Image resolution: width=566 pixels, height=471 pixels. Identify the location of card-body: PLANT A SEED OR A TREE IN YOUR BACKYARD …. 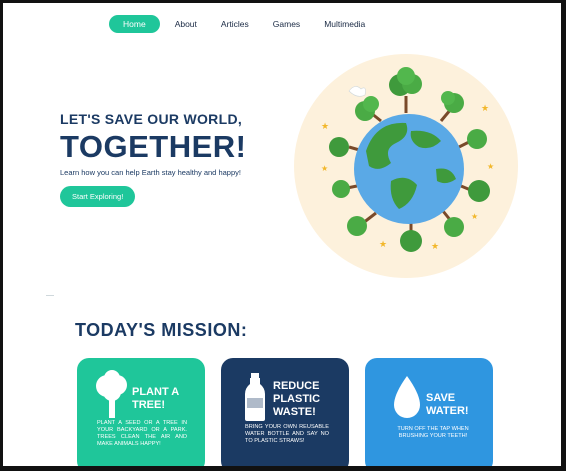
(142, 433).